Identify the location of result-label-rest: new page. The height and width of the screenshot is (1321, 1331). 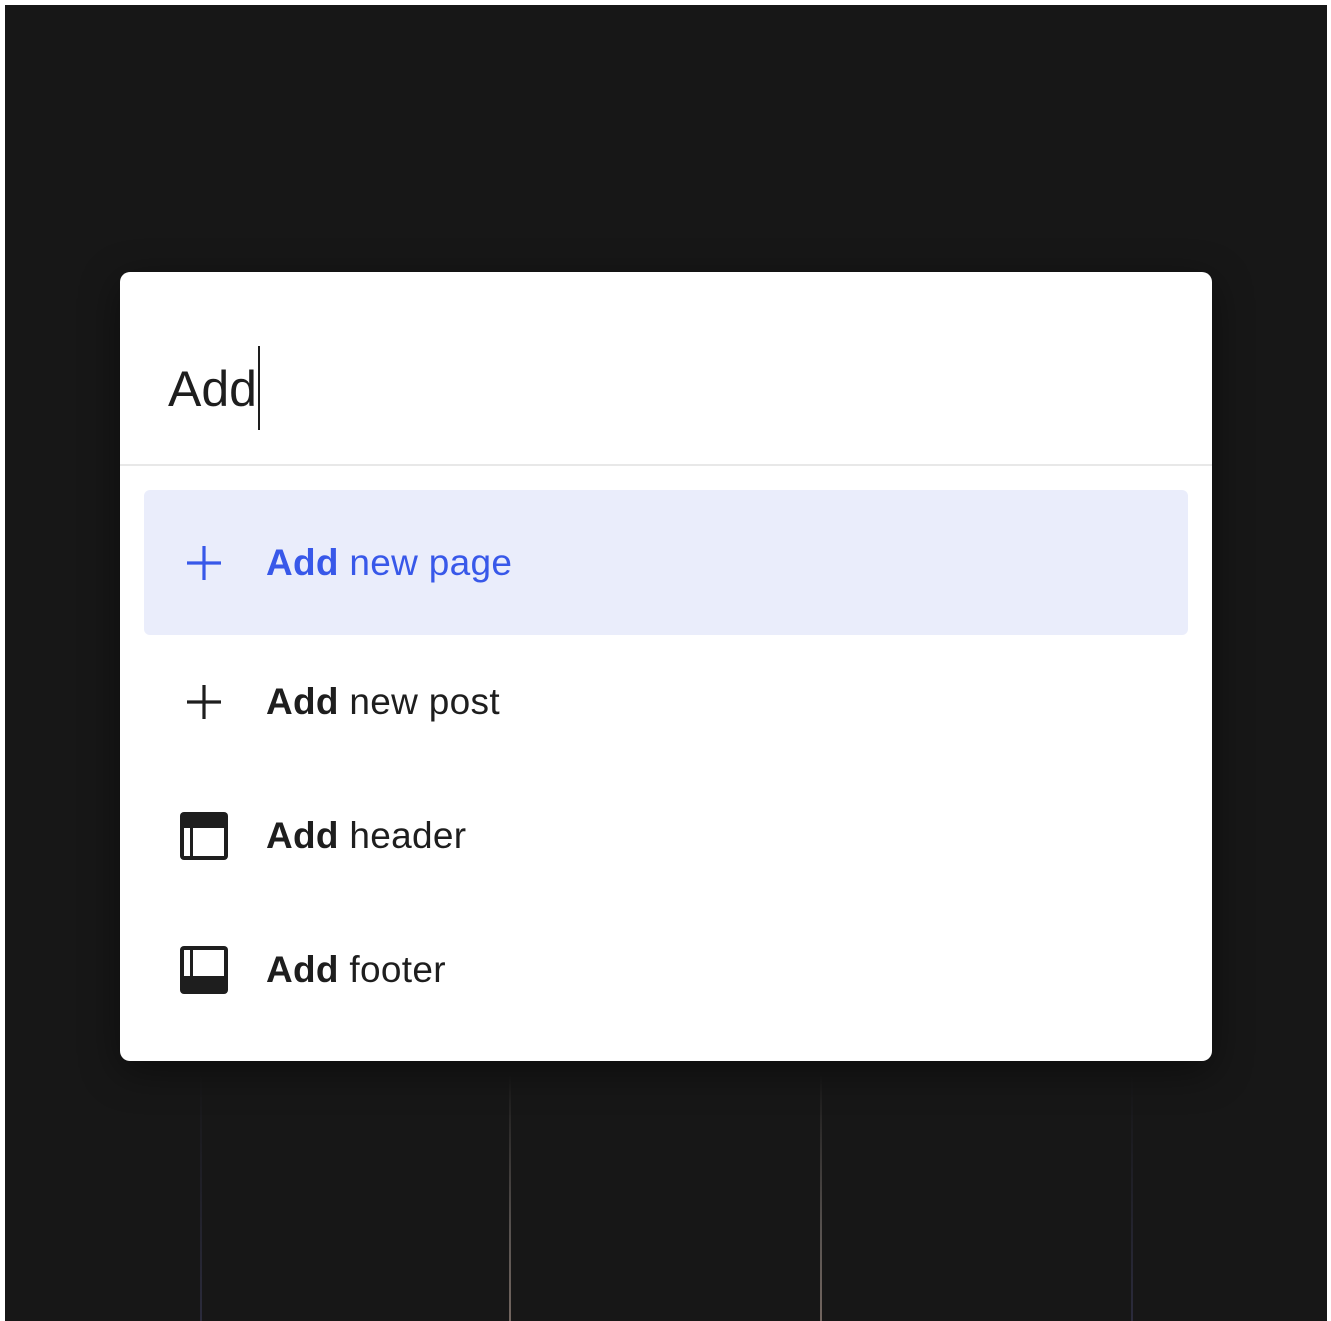
(425, 562).